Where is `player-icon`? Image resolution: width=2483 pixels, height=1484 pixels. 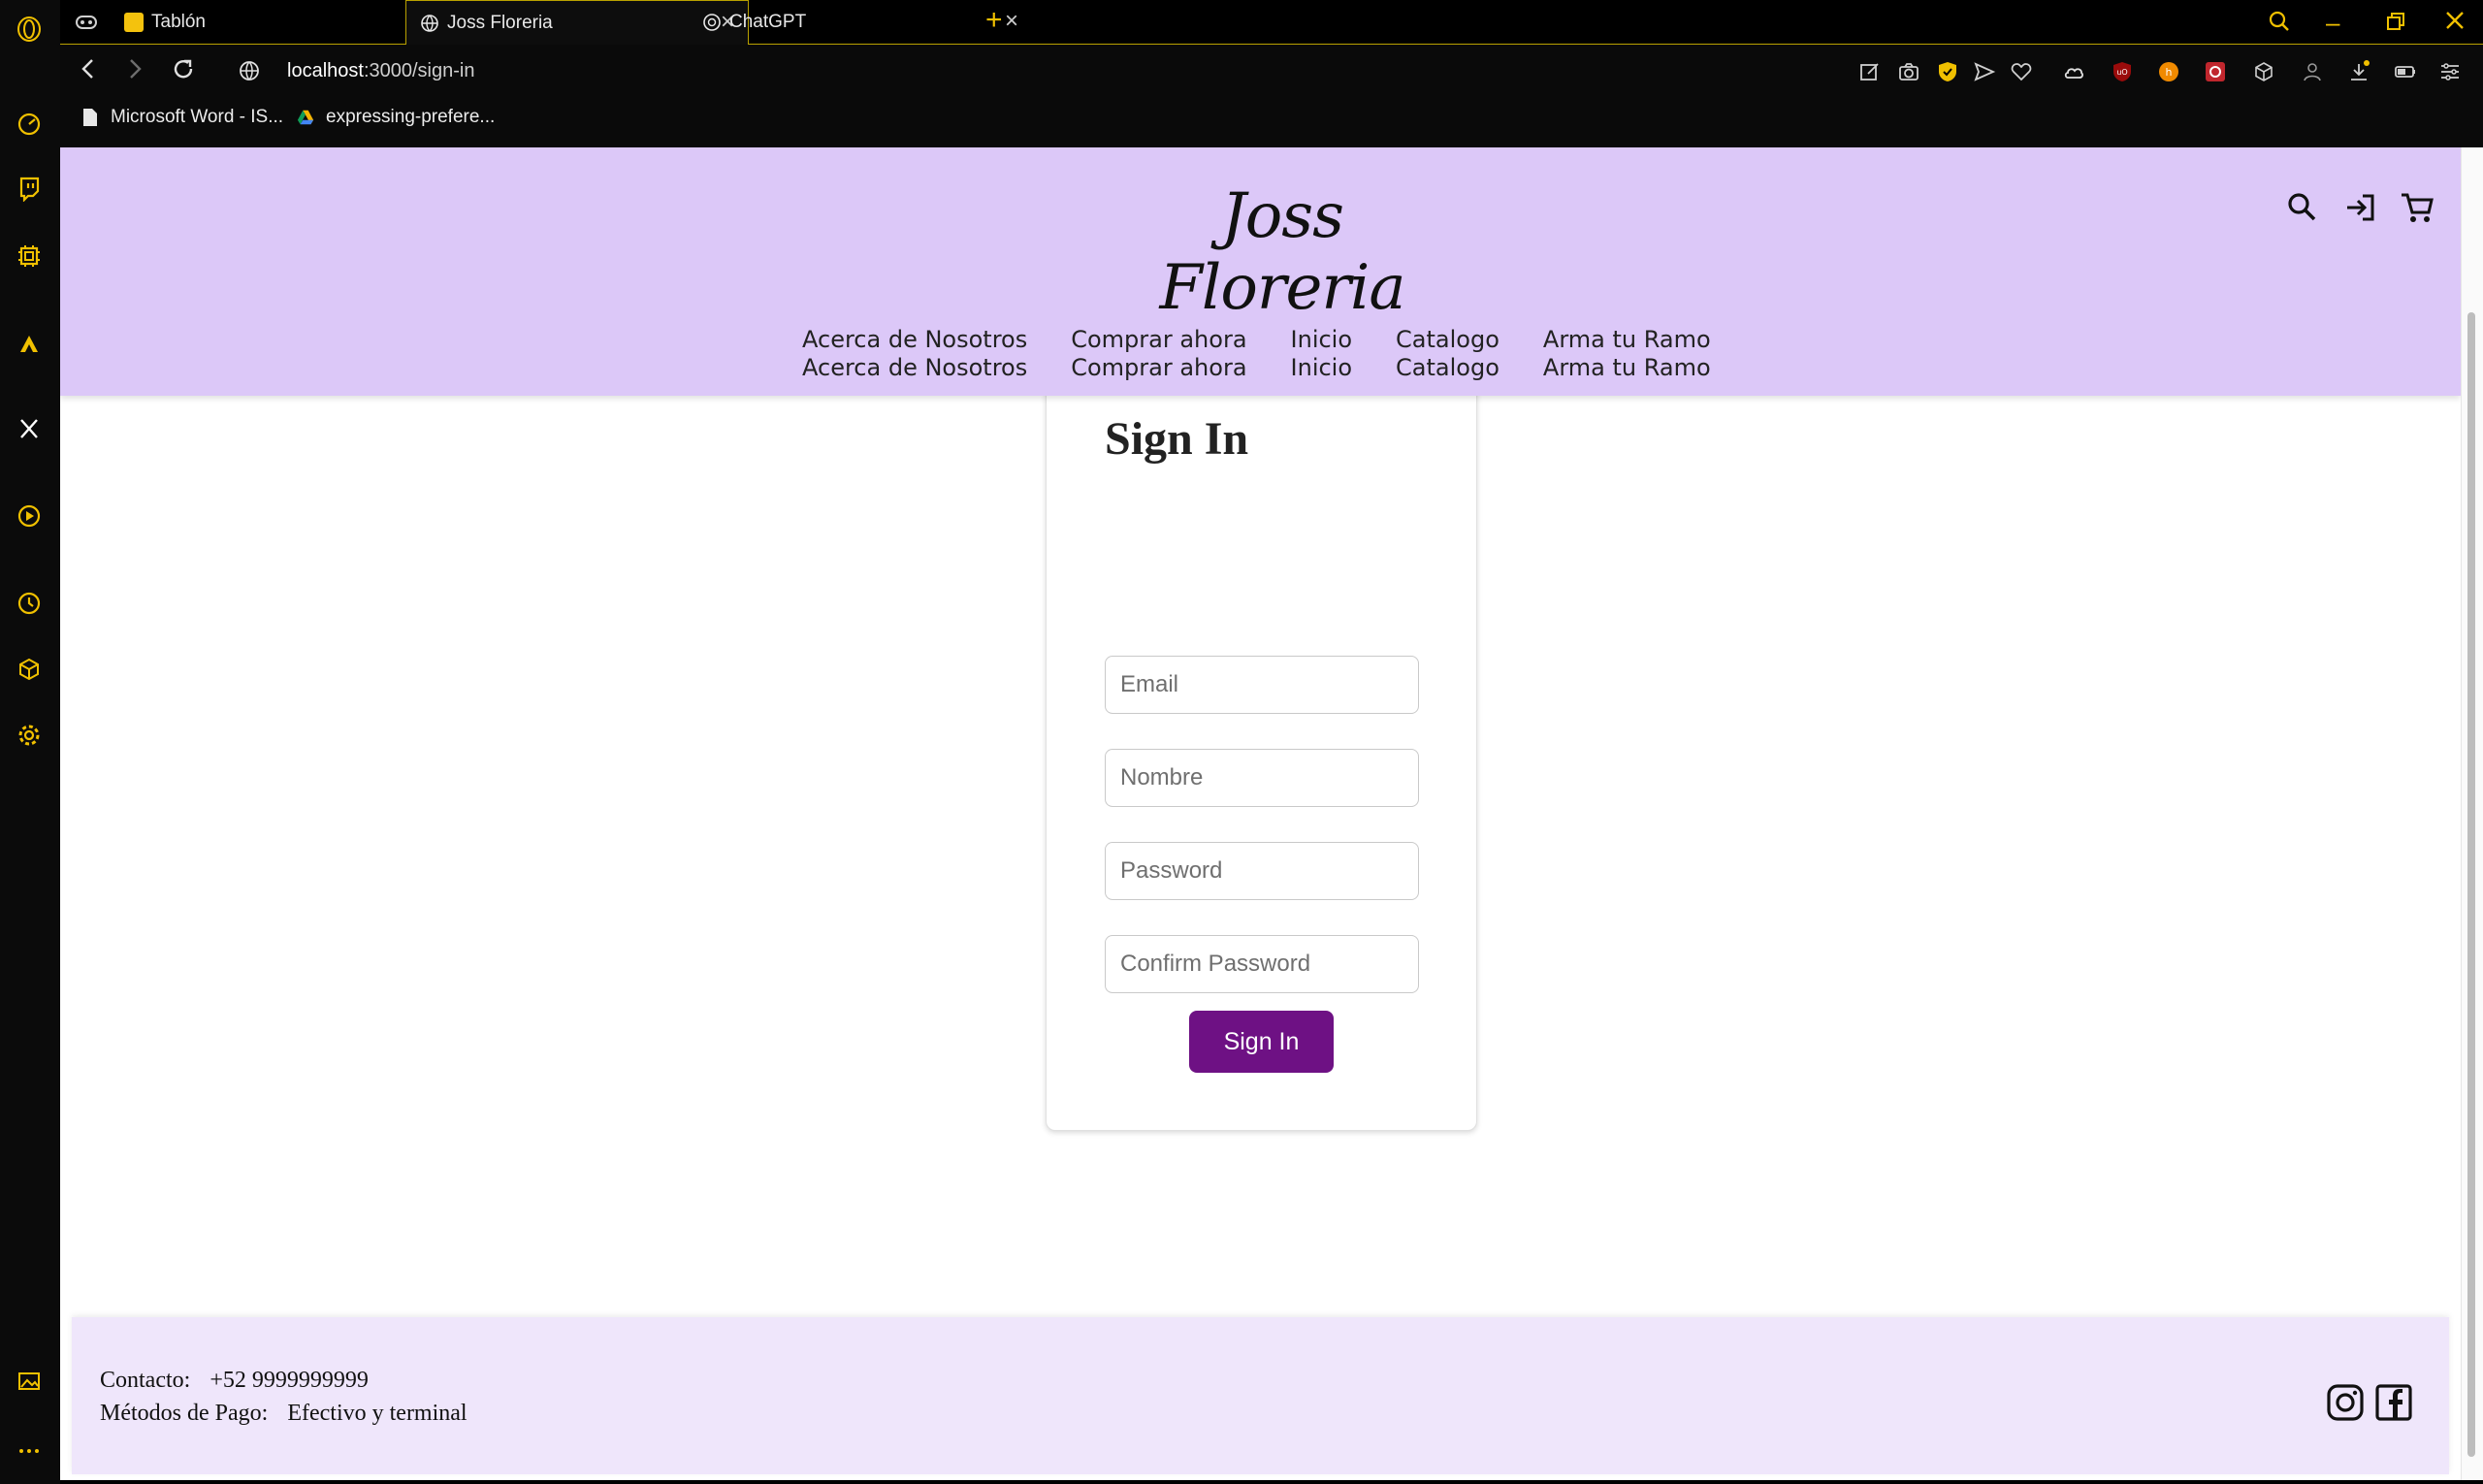
player-icon is located at coordinates (30, 516).